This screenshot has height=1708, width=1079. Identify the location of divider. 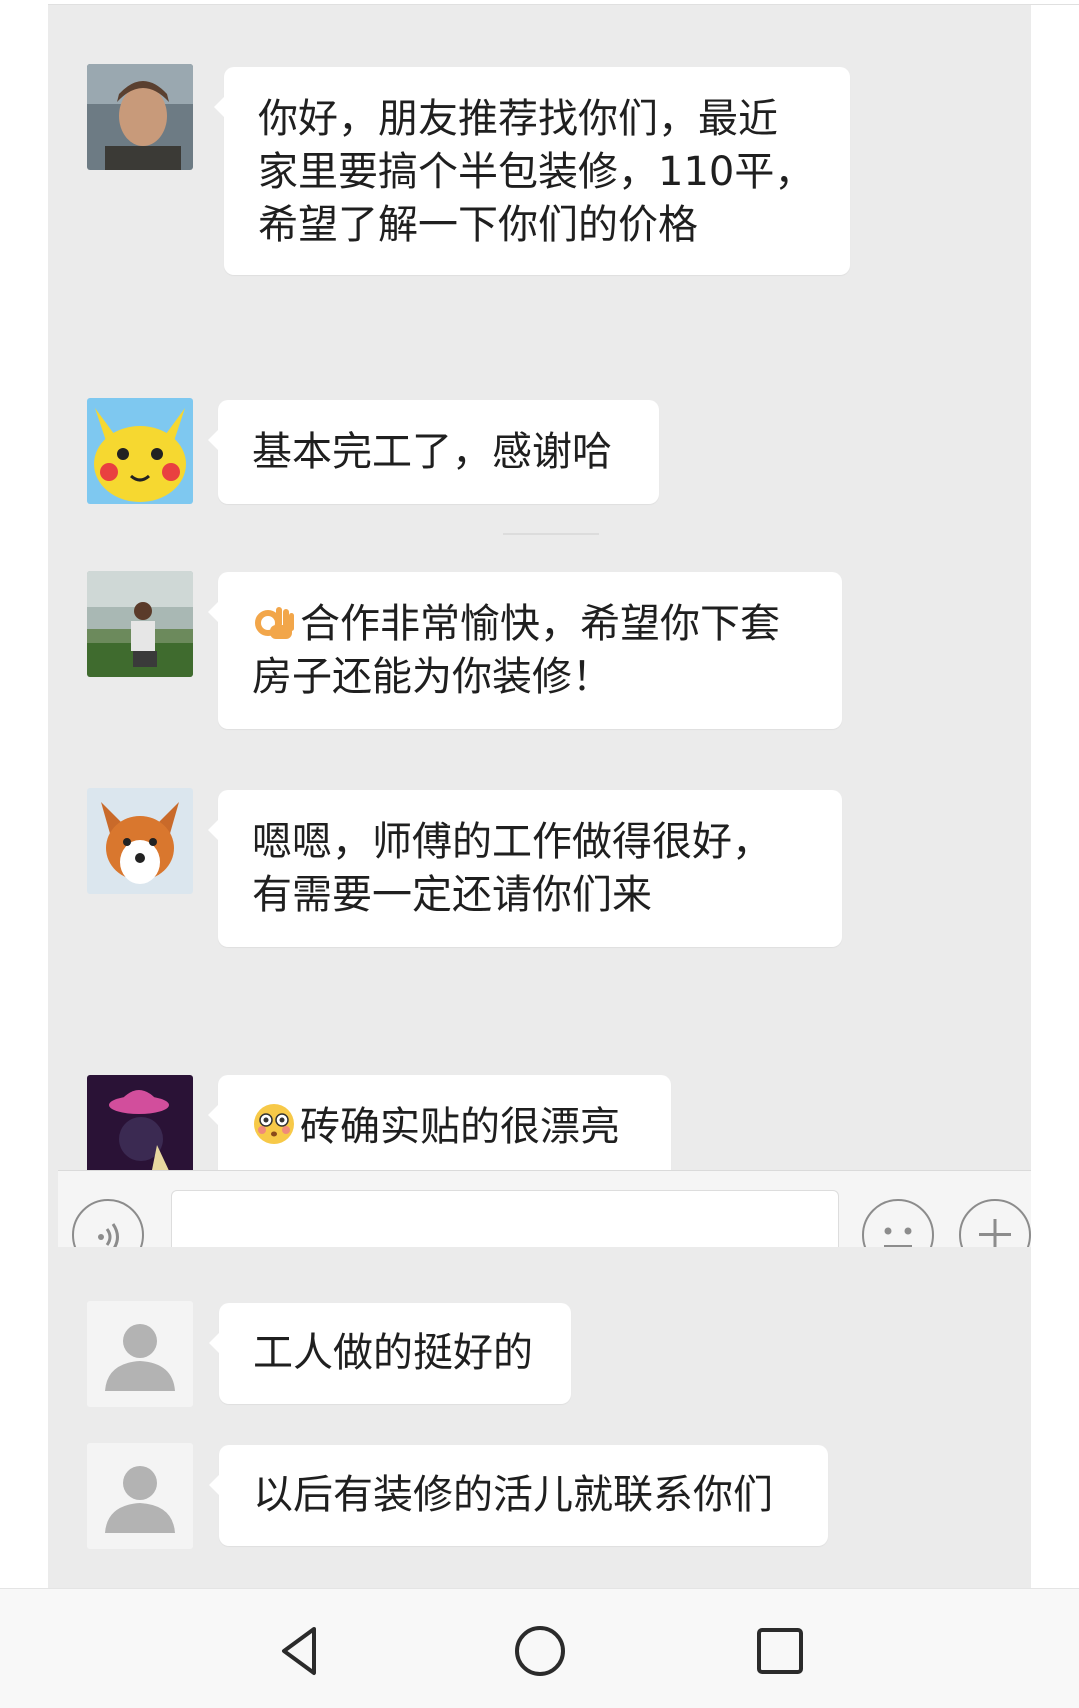
(551, 534).